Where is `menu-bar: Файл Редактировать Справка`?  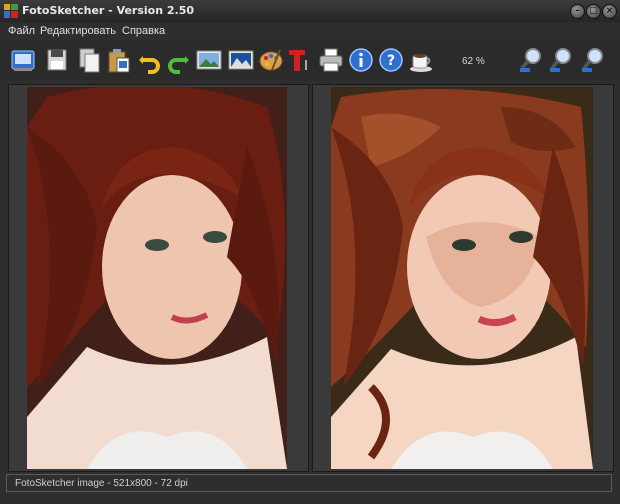 menu-bar: Файл Редактировать Справка is located at coordinates (310, 31).